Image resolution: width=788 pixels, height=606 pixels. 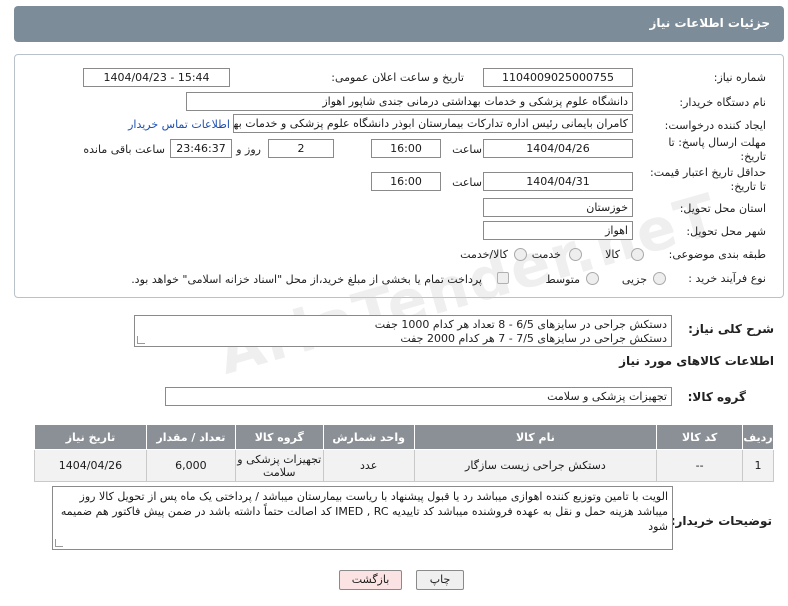 What do you see at coordinates (558, 181) in the screenshot?
I see `validity-date-field: 1404/04/31` at bounding box center [558, 181].